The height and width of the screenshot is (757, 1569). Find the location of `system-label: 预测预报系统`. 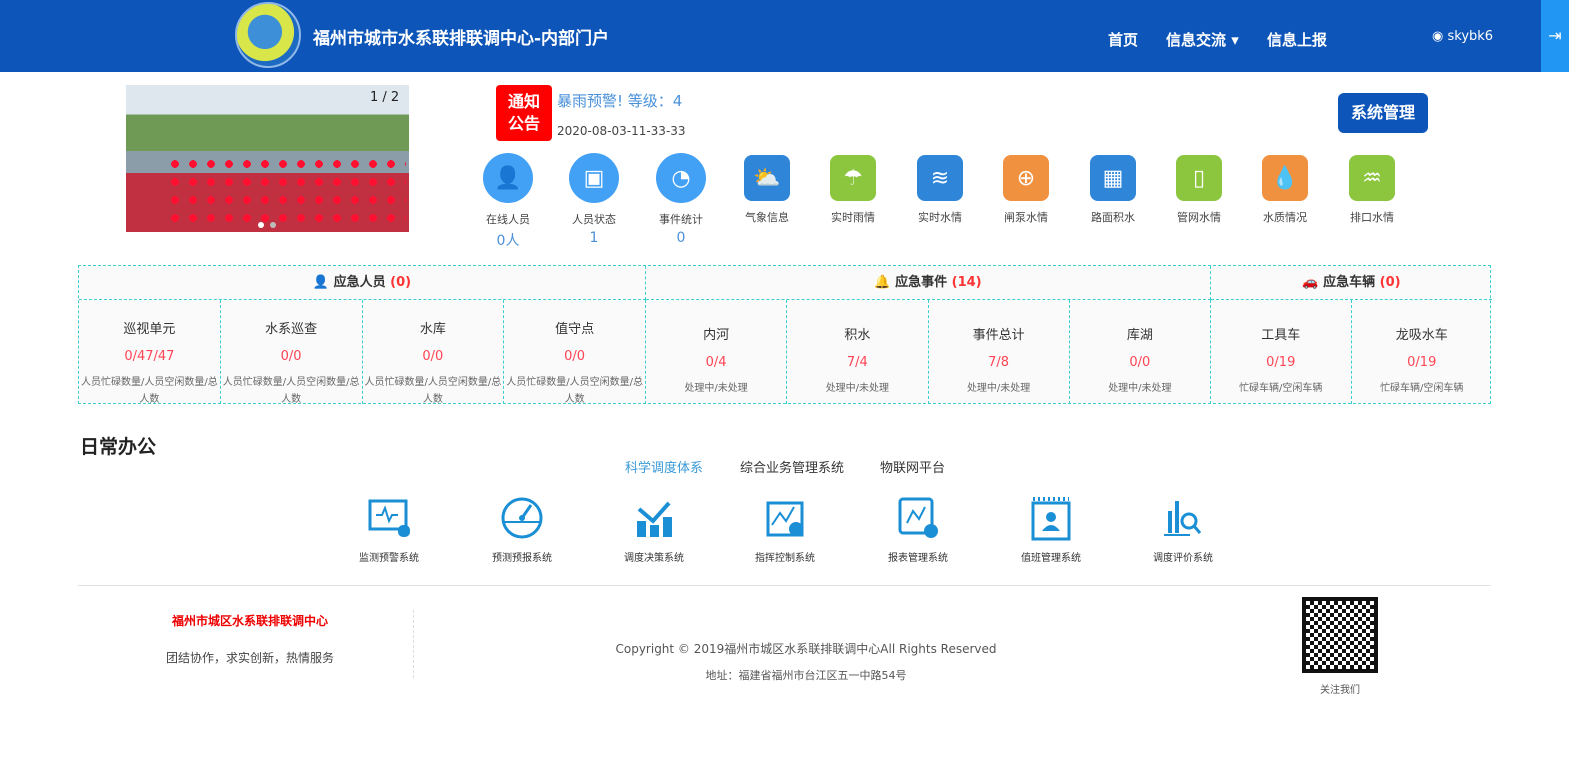

system-label: 预测预报系统 is located at coordinates (522, 558).